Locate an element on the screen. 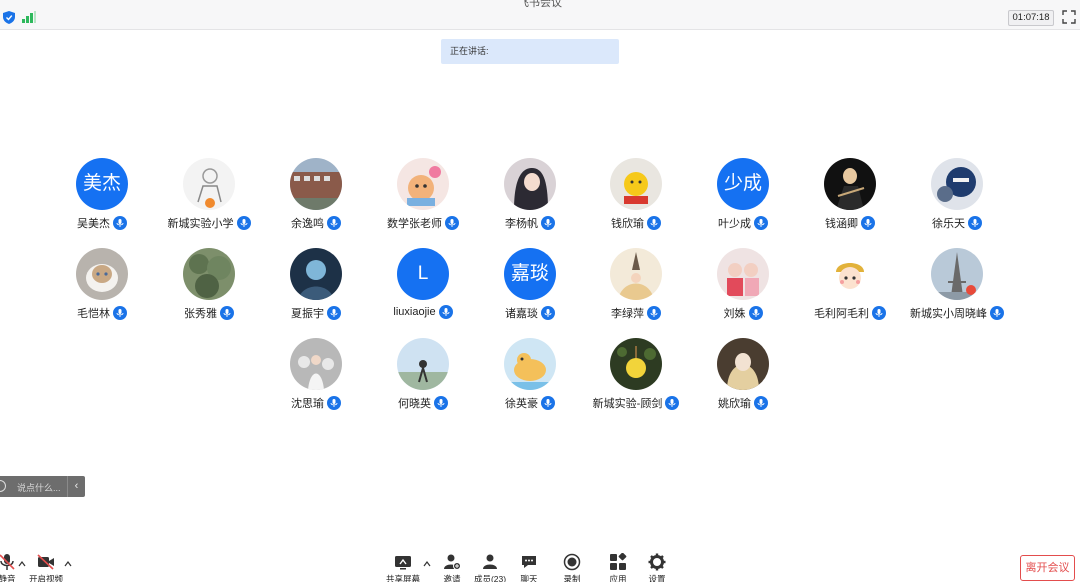  avatar: L is located at coordinates (423, 274).